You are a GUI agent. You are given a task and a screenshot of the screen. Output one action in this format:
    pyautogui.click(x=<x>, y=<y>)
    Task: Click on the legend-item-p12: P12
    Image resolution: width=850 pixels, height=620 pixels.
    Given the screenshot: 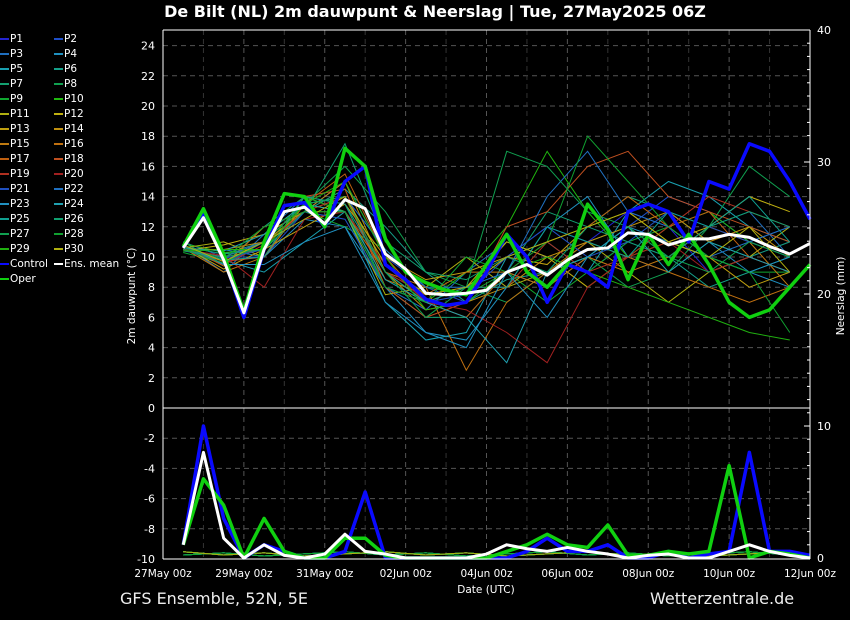 What is the action you would take?
    pyautogui.click(x=69, y=113)
    